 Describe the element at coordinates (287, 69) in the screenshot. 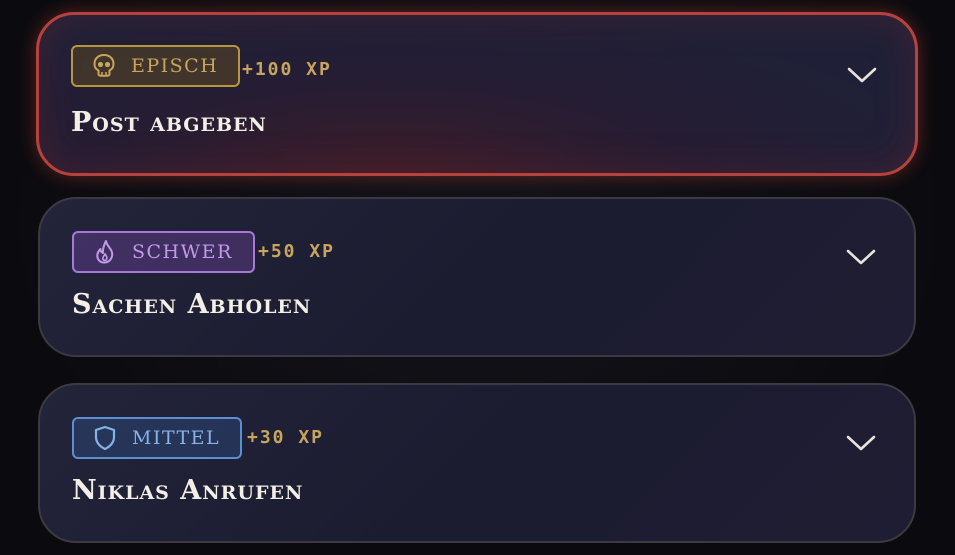

I see `xp-reward: +100 XP` at that location.